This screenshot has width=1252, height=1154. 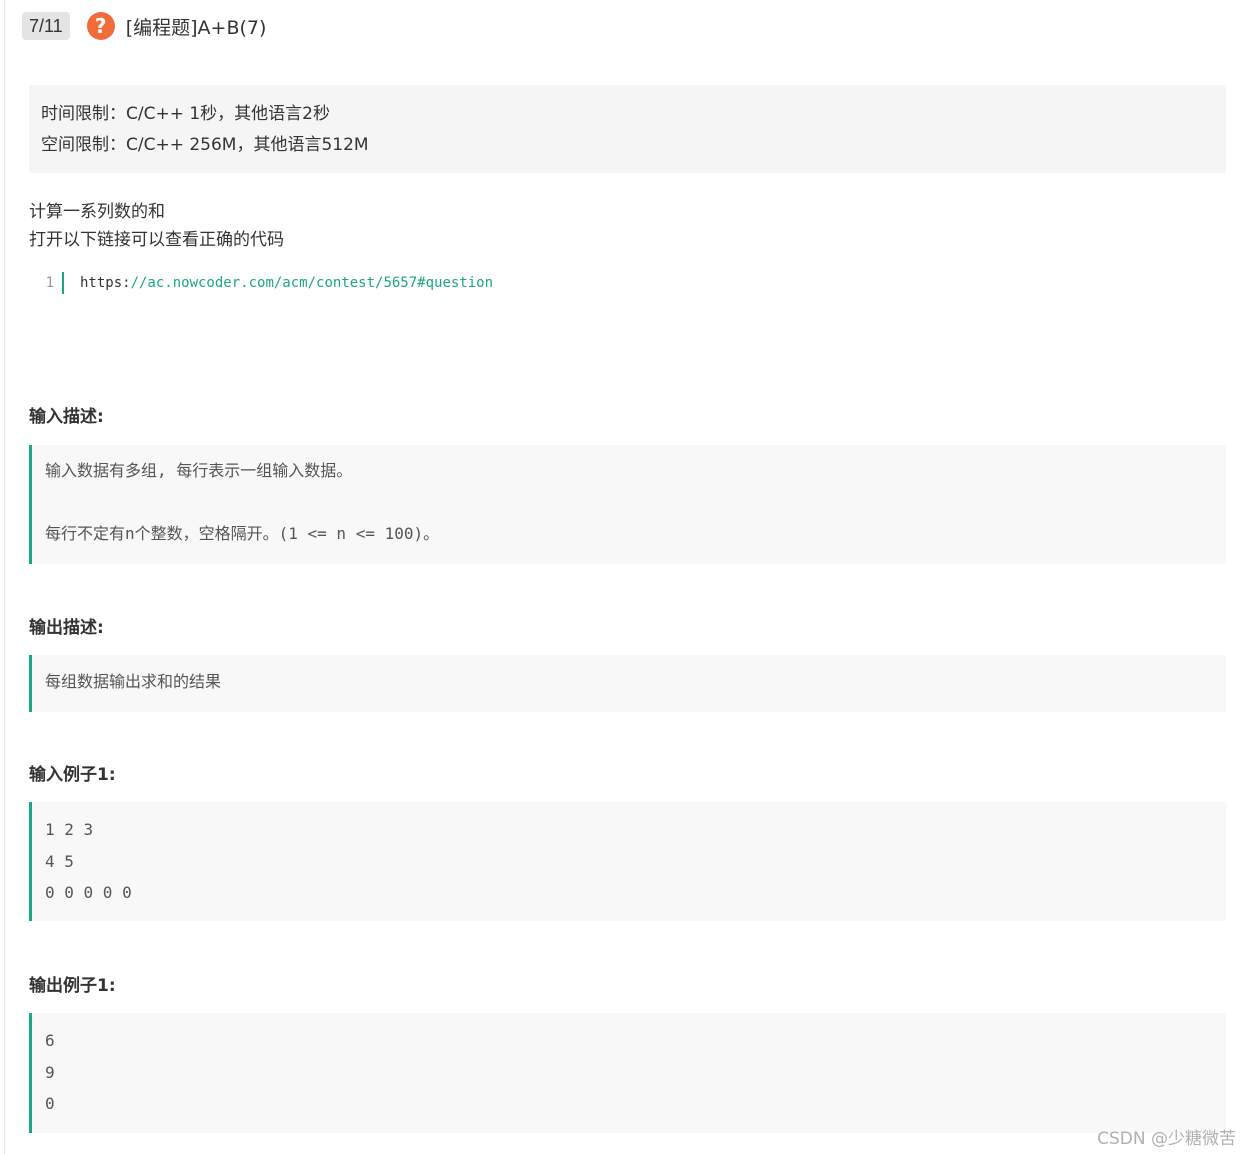 I want to click on question-circle-icon: ?, so click(x=100, y=26).